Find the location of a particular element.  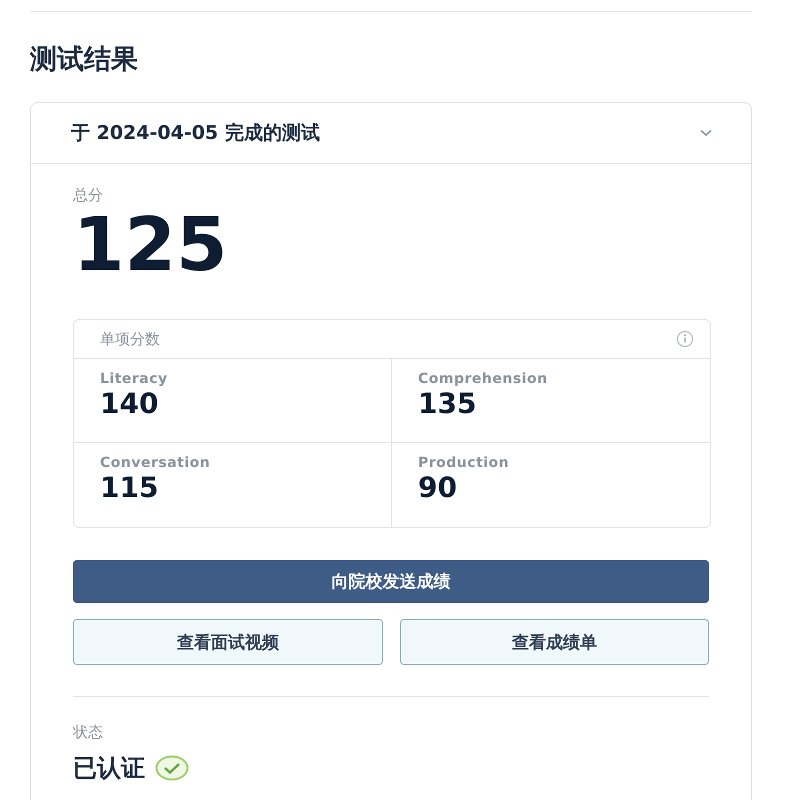

score-value: 140 is located at coordinates (130, 404).